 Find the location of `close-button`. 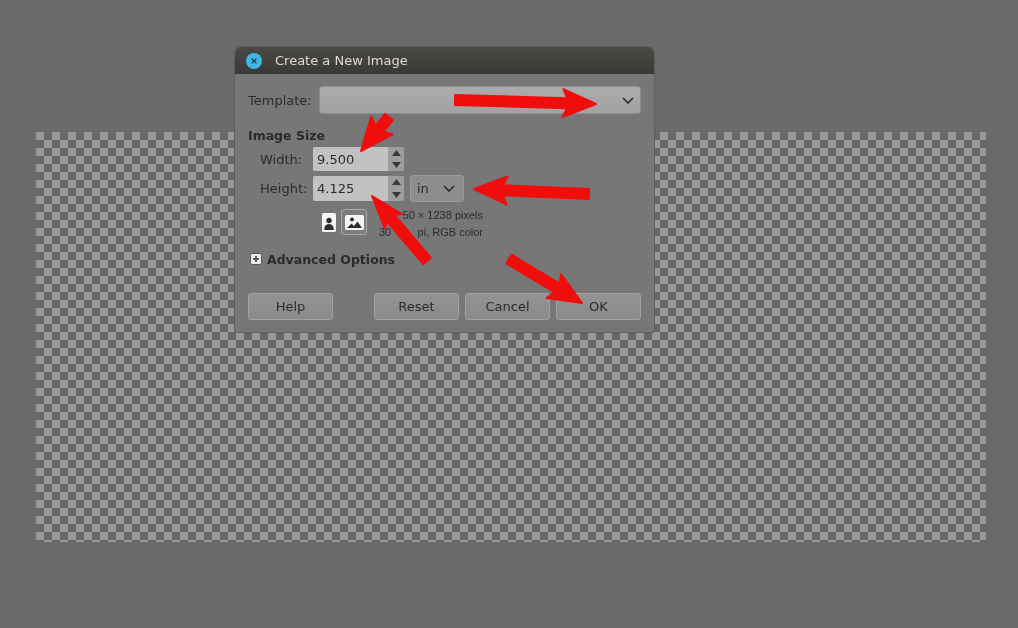

close-button is located at coordinates (254, 60).